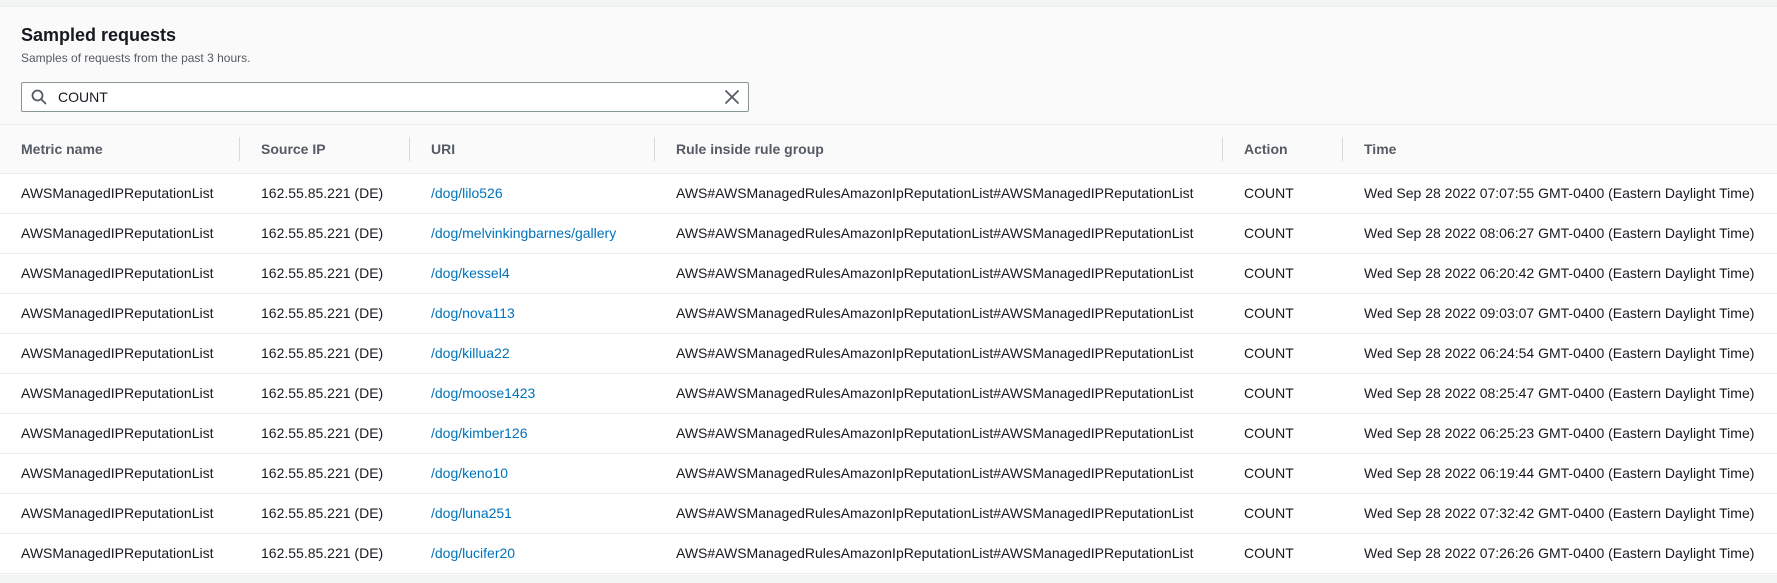  What do you see at coordinates (469, 473) in the screenshot?
I see `uri-link: /dog/keno10` at bounding box center [469, 473].